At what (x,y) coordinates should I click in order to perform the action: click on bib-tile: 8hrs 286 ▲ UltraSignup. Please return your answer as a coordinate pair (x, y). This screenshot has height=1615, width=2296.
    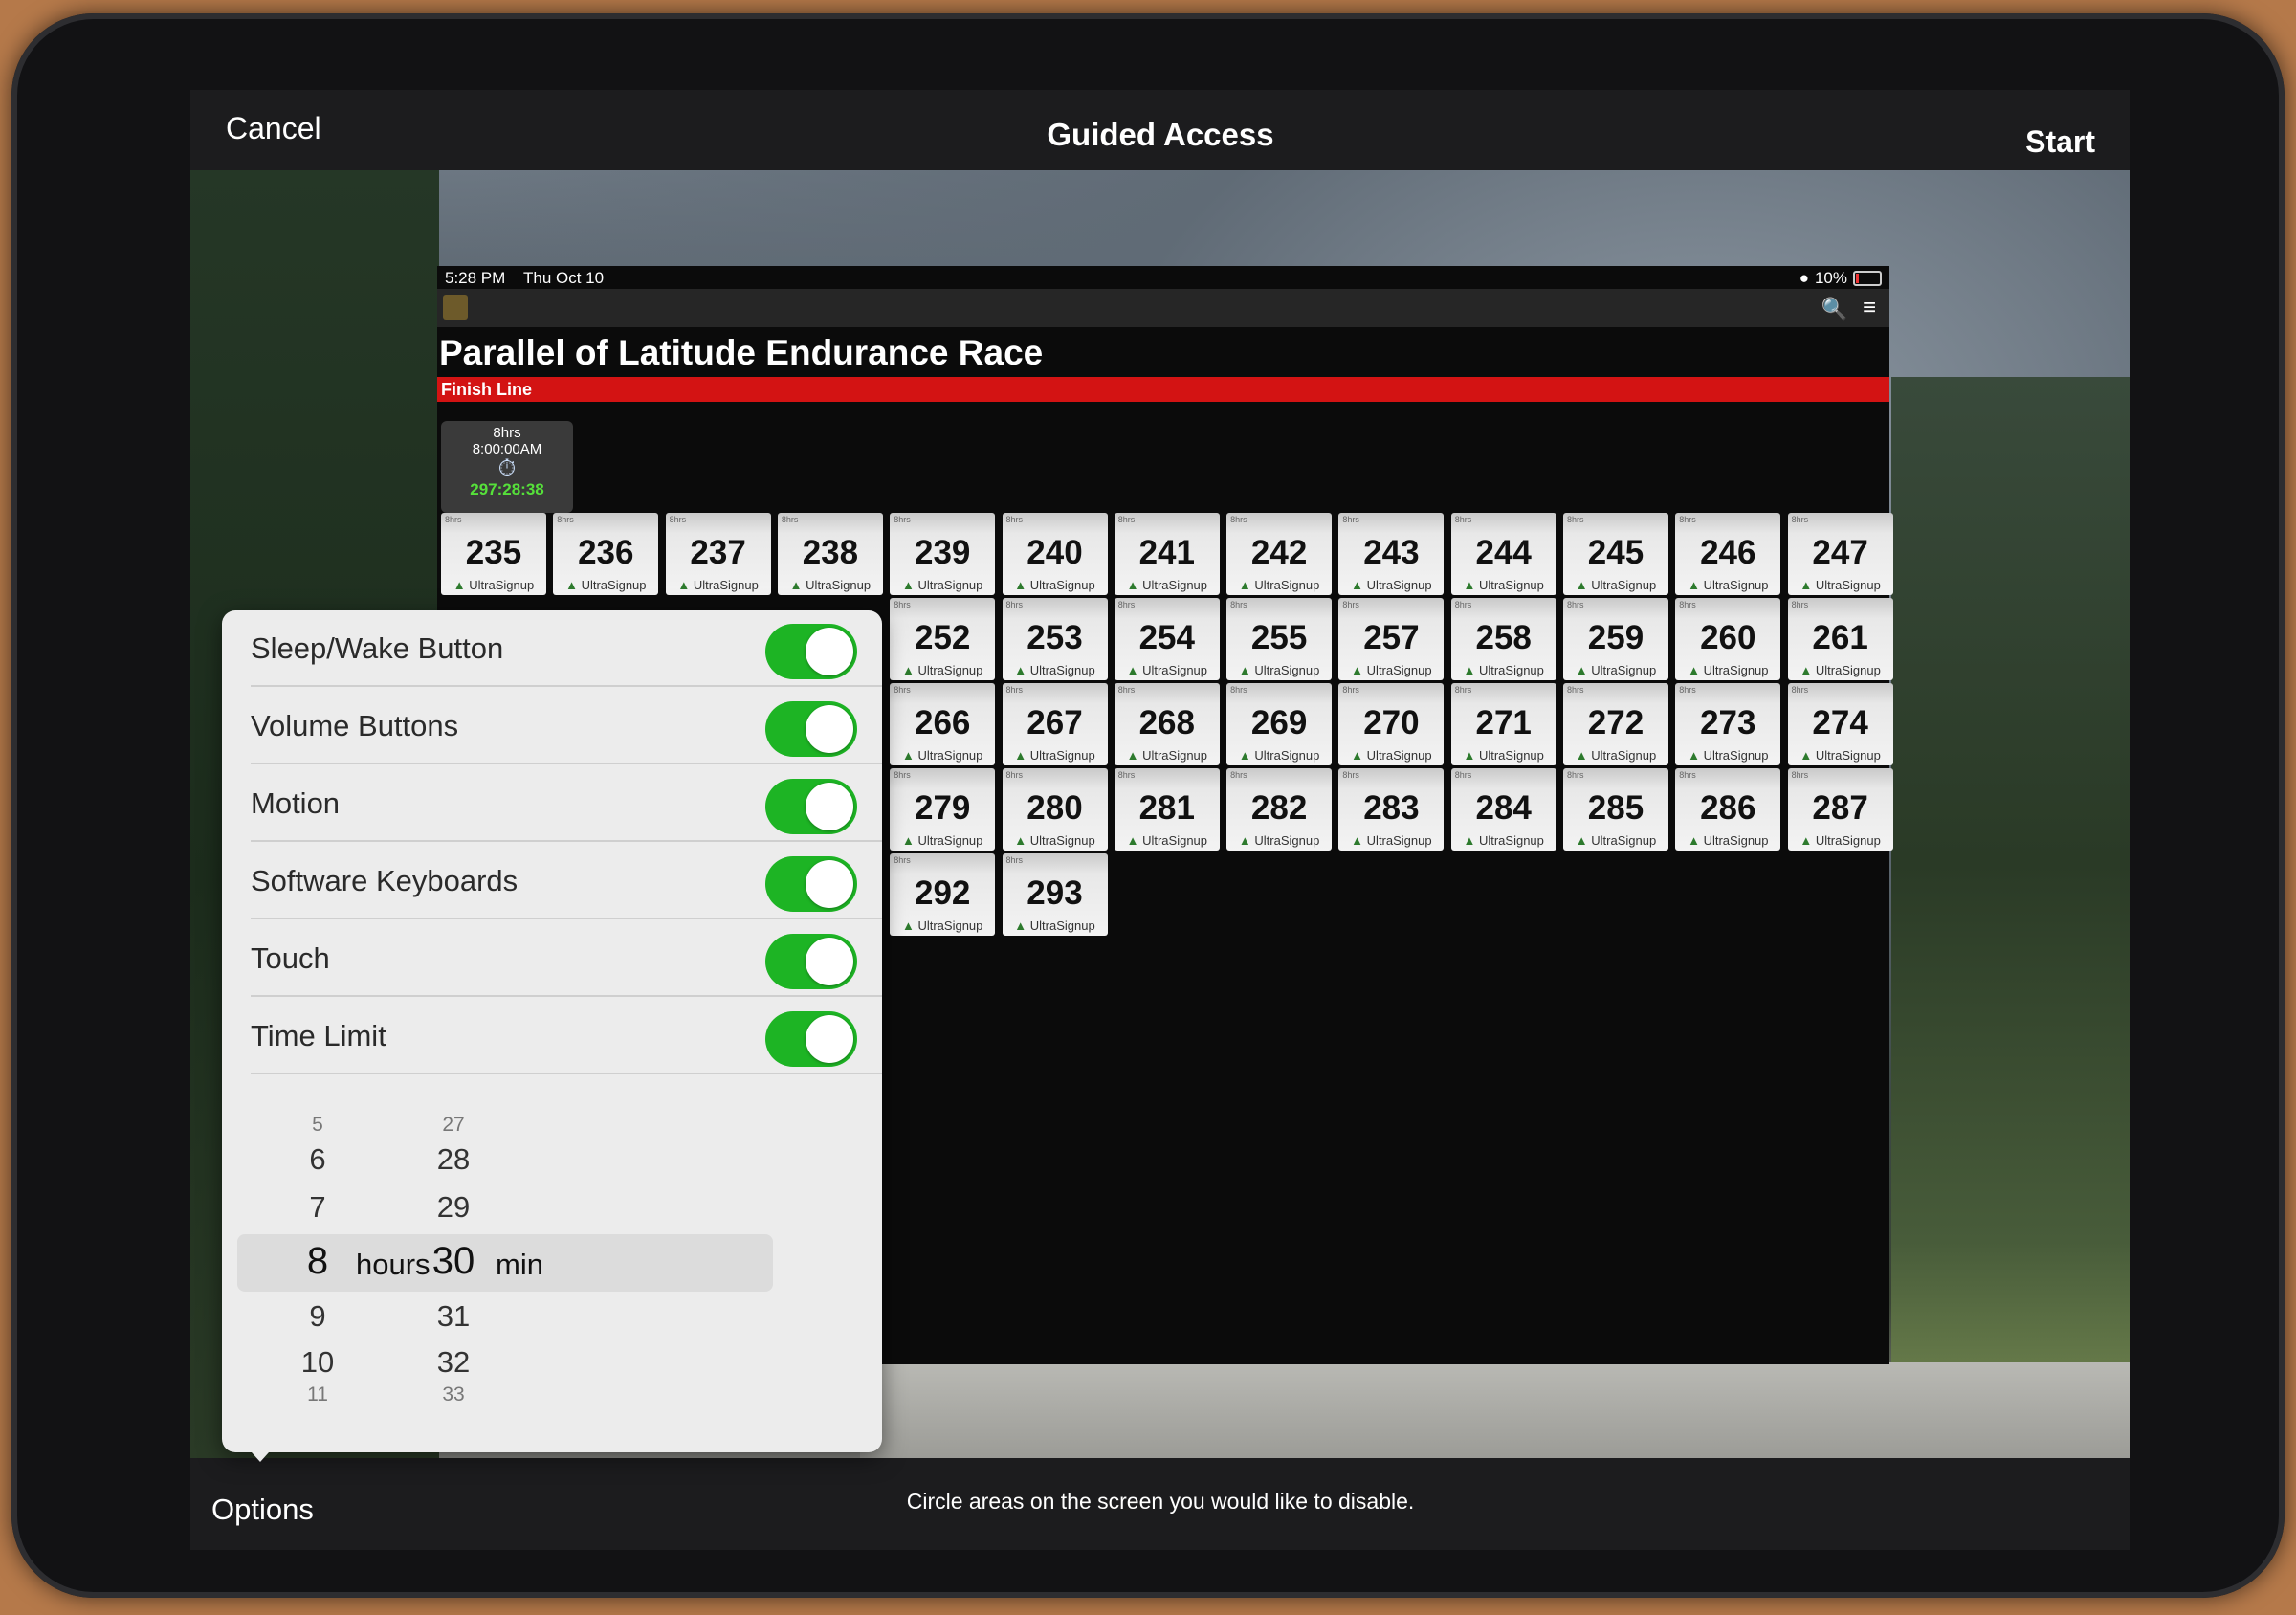
    Looking at the image, I should click on (1728, 809).